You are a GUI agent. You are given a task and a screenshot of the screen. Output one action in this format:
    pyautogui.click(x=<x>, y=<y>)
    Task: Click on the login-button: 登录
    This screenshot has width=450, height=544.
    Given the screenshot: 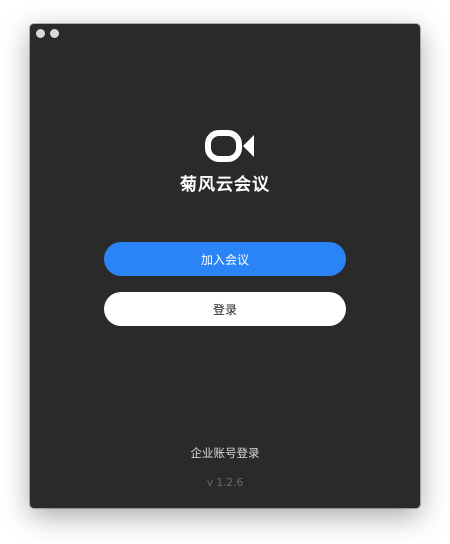 What is the action you would take?
    pyautogui.click(x=225, y=309)
    